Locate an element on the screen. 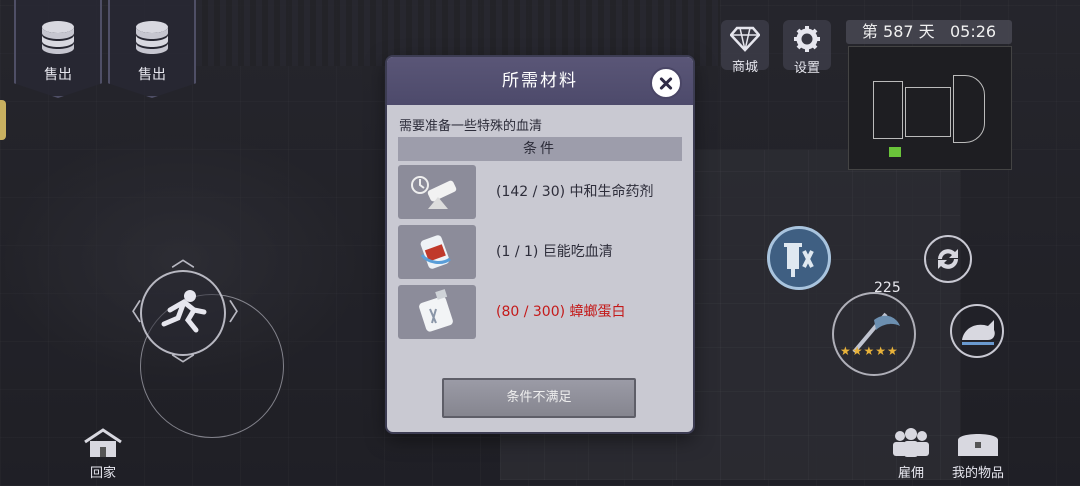 The image size is (1080, 486). requirement-text: (142 / 30) 中和生命药剂 is located at coordinates (575, 192).